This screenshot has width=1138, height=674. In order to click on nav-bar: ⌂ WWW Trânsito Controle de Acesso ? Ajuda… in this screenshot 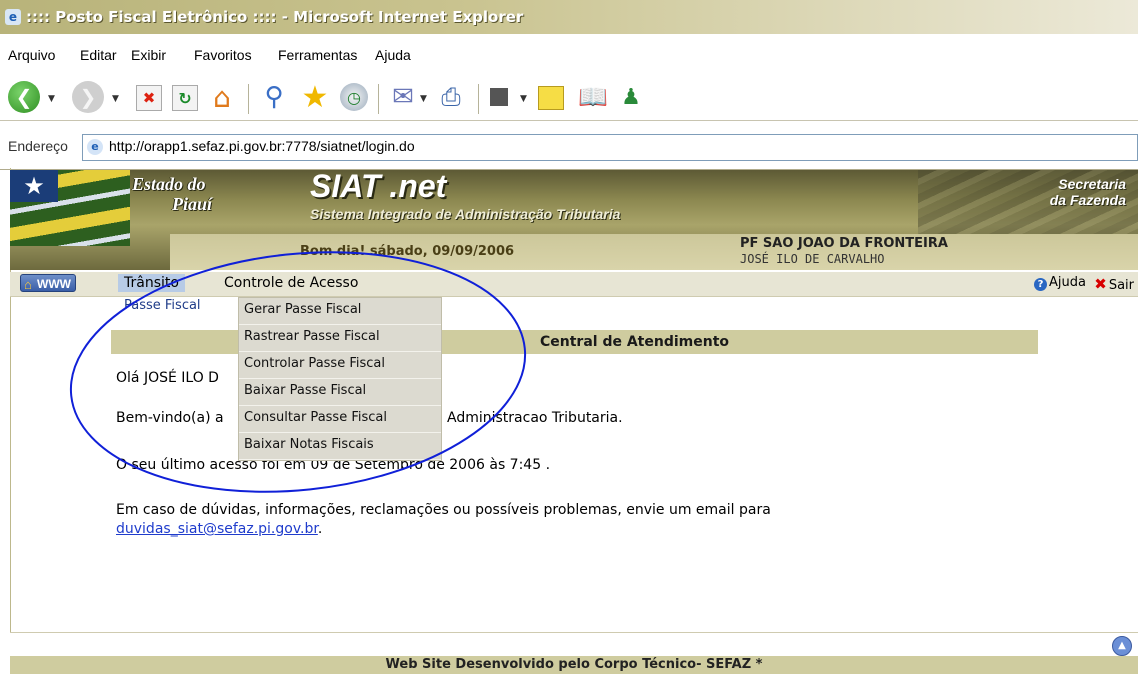, I will do `click(574, 284)`.